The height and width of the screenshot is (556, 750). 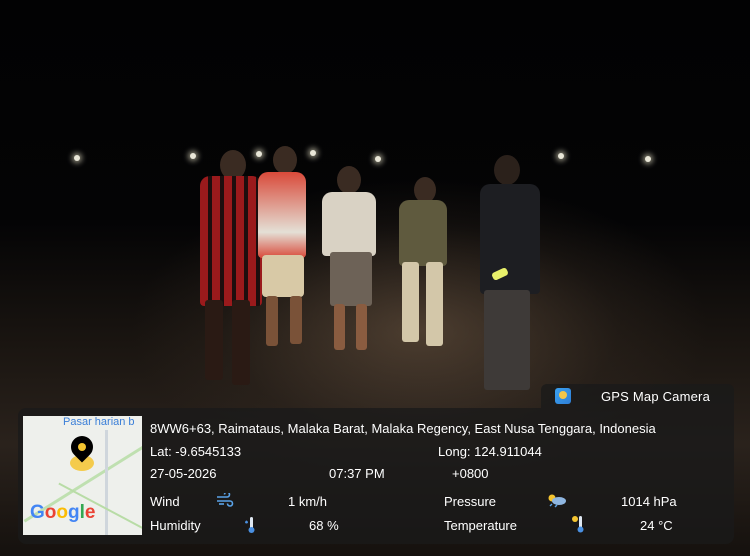 I want to click on thermometer-icon, so click(x=578, y=524).